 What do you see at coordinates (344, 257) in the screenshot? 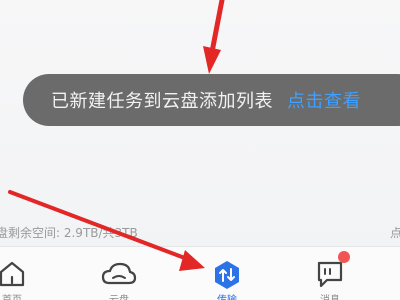
I see `message-badge` at bounding box center [344, 257].